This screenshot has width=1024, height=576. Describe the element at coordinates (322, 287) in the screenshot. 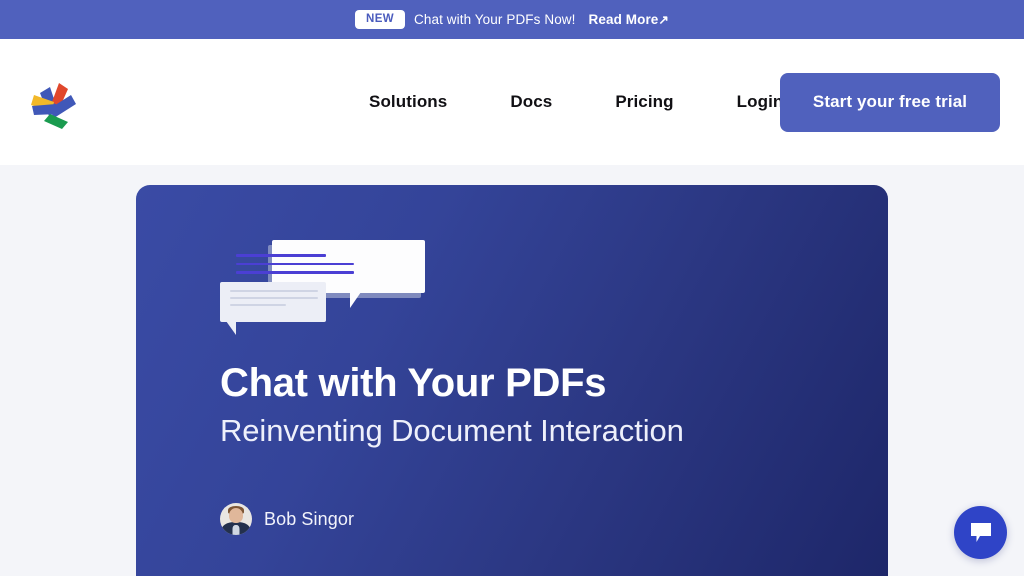

I see `chat-bubbles-illustration` at that location.